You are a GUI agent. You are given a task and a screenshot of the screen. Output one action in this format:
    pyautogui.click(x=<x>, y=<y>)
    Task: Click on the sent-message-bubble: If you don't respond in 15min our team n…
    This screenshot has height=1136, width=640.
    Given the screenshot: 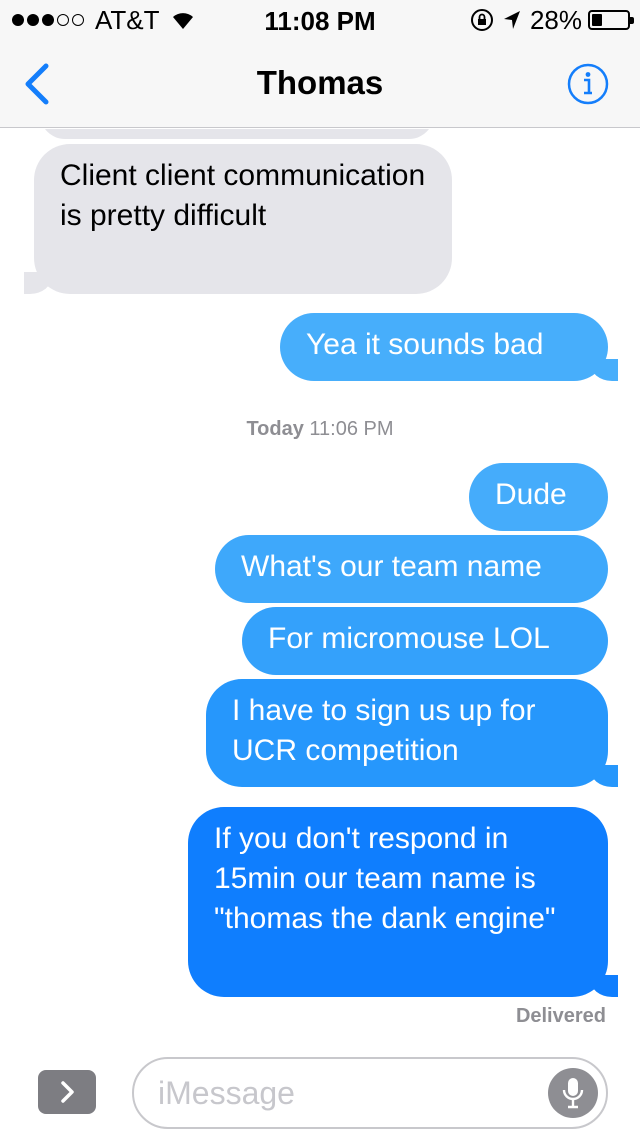 What is the action you would take?
    pyautogui.click(x=403, y=902)
    